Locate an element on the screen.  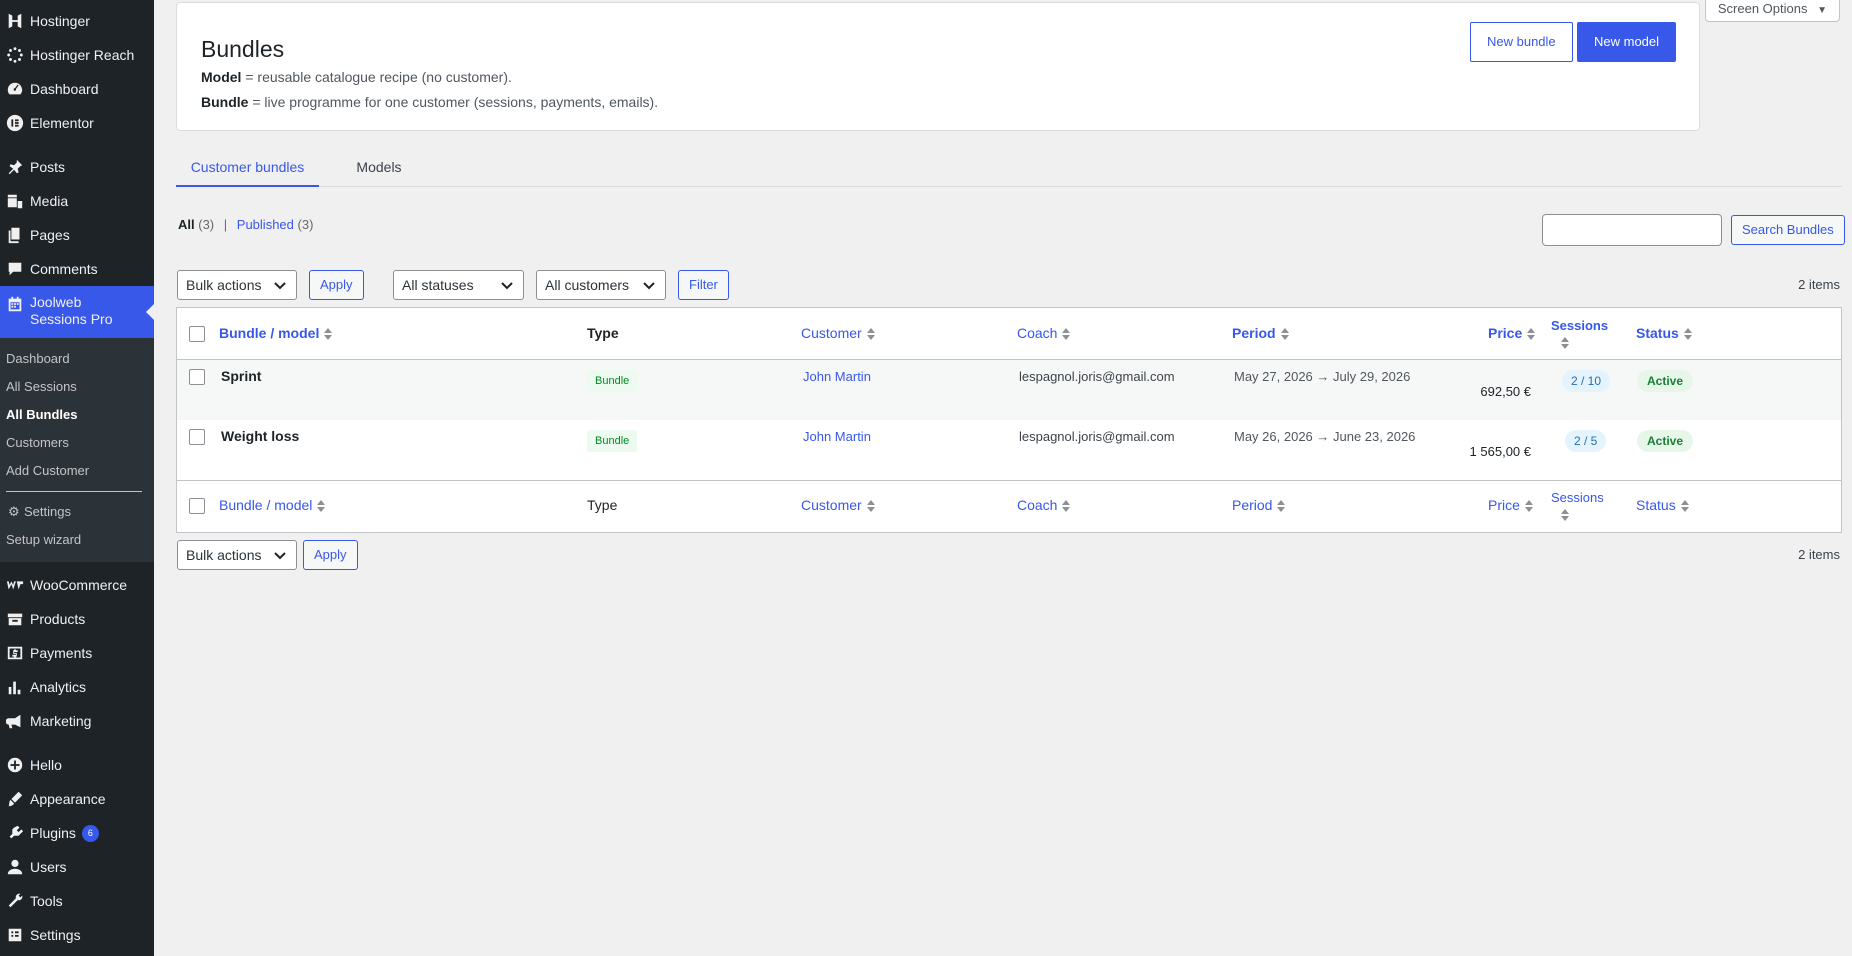
col-label: Sessions is located at coordinates (1577, 497).